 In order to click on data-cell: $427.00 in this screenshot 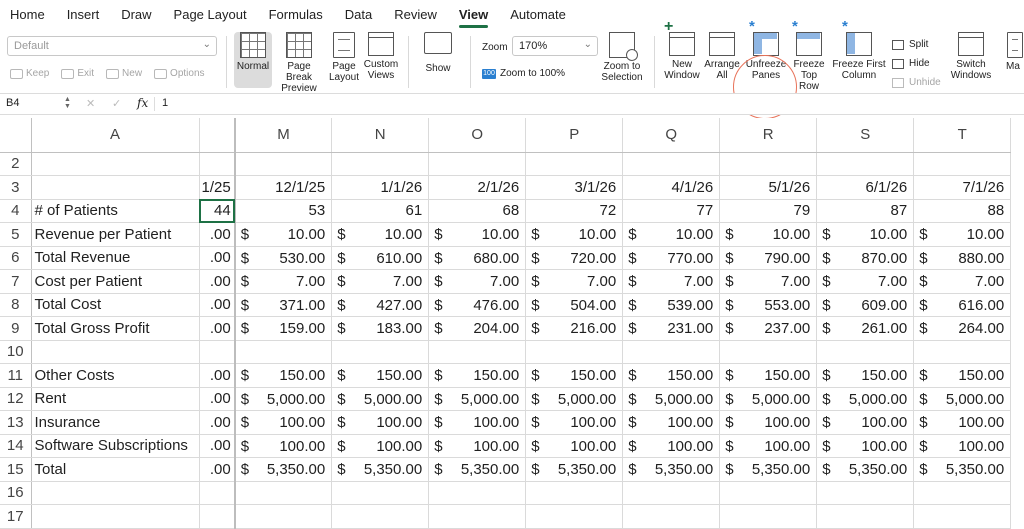, I will do `click(380, 305)`.